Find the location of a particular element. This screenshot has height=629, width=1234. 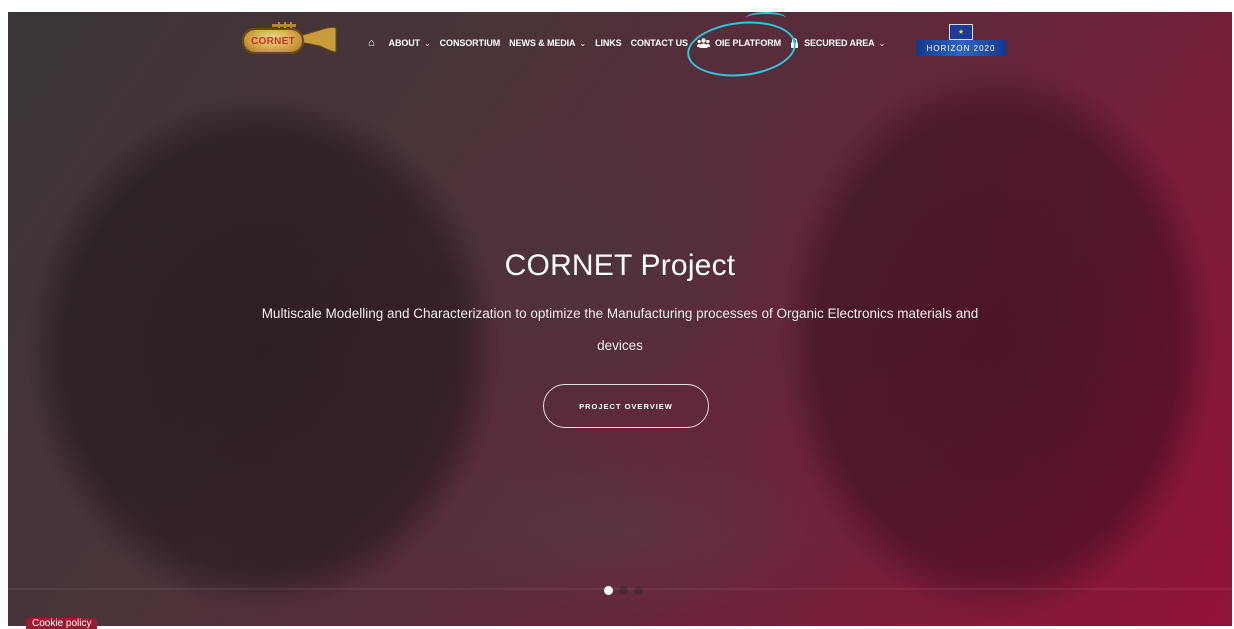

slider-pagination is located at coordinates (623, 590).